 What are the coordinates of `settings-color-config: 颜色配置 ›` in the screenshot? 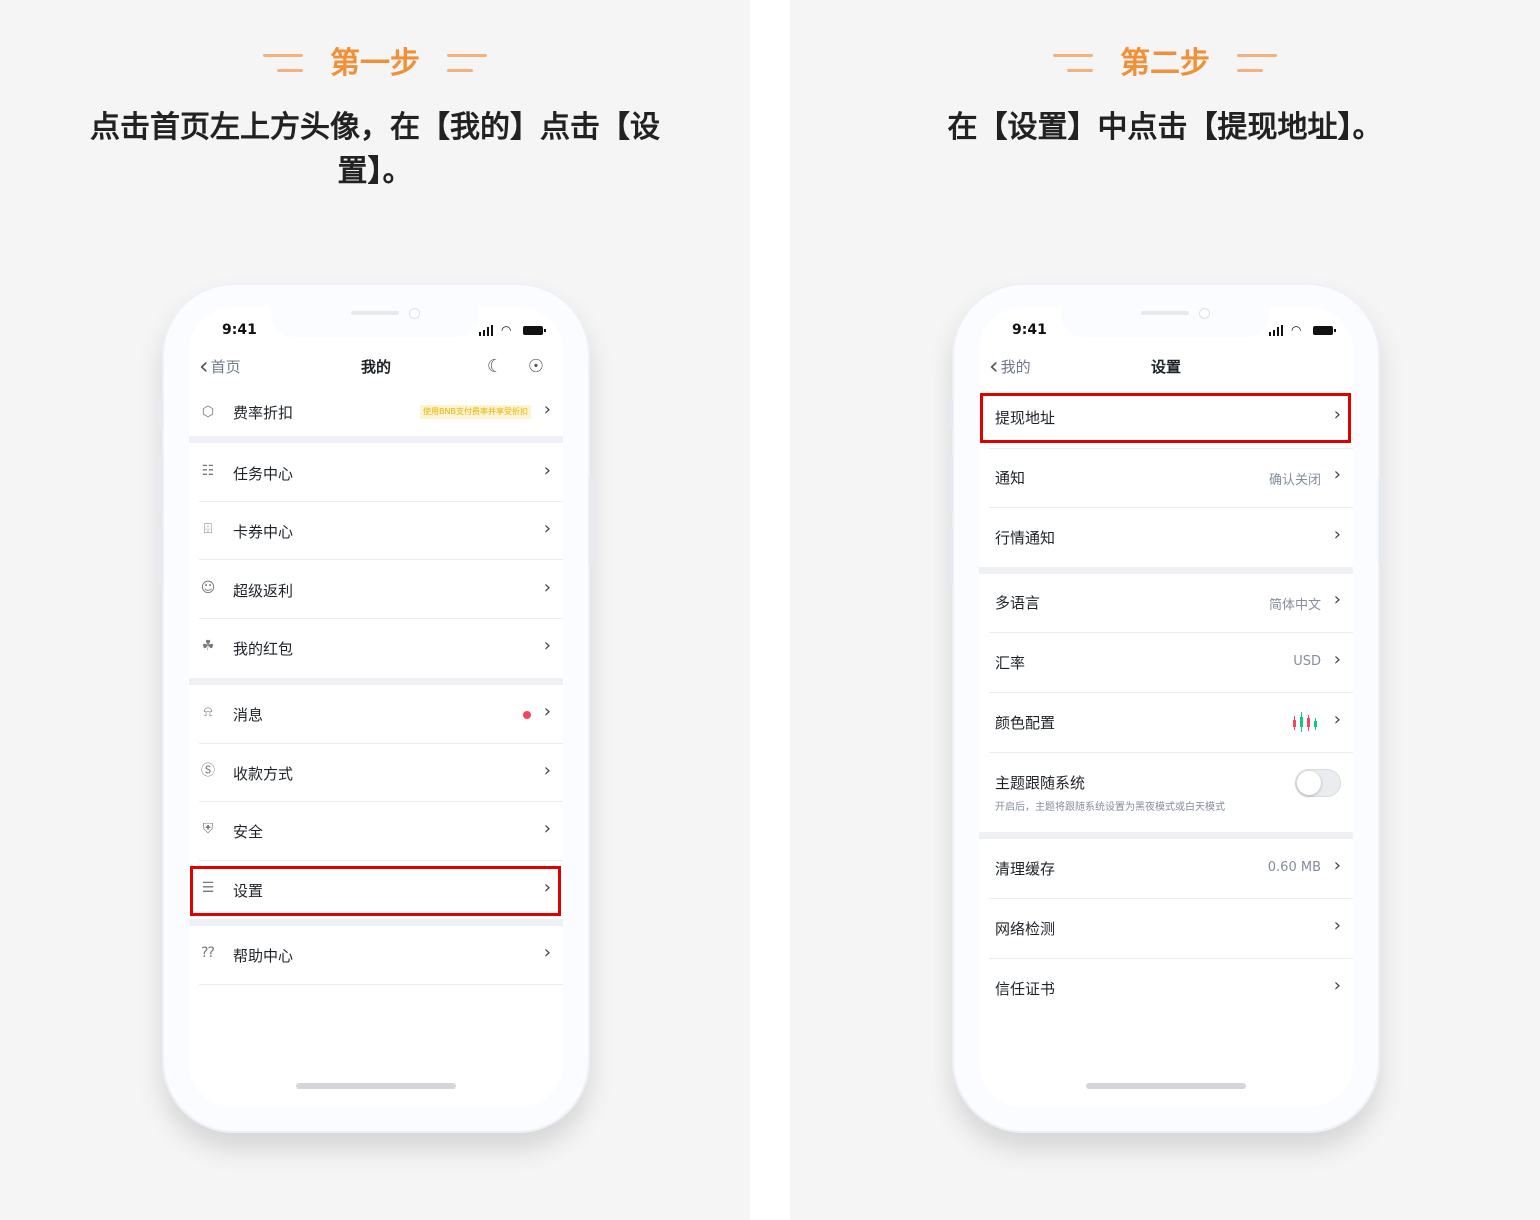 It's located at (1166, 723).